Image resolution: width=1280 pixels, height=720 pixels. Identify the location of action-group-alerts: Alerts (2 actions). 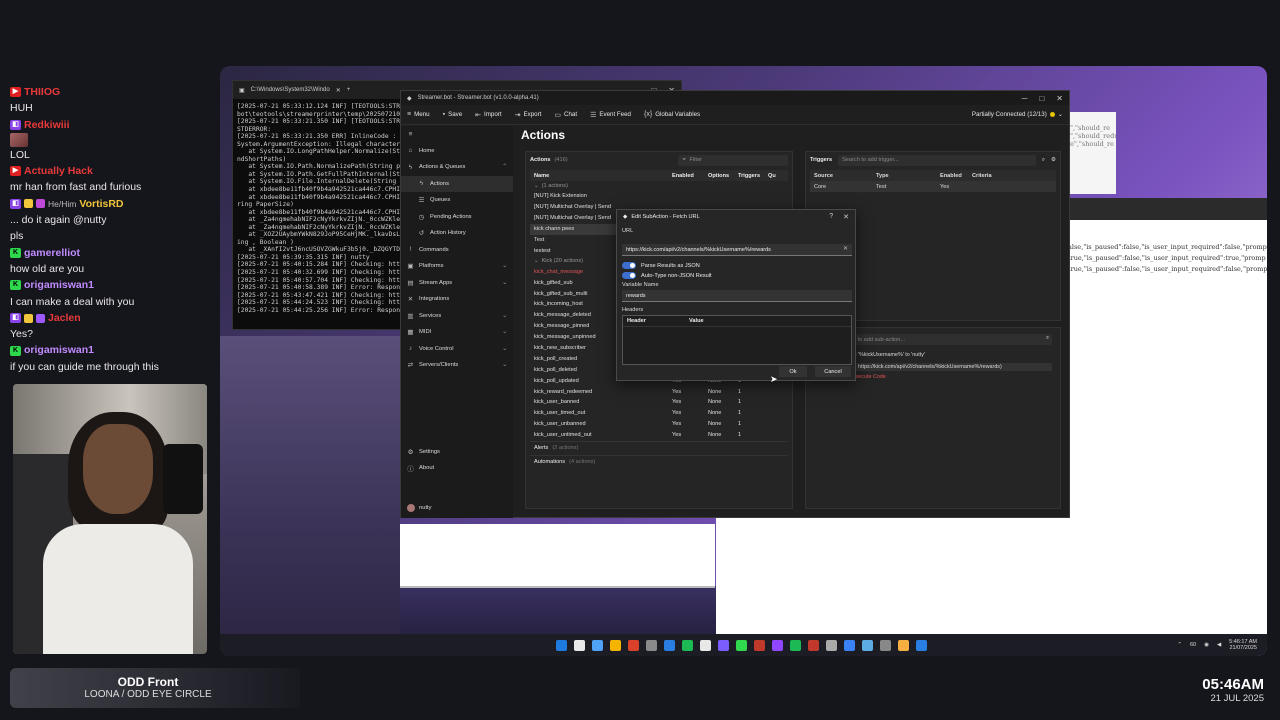
(659, 447).